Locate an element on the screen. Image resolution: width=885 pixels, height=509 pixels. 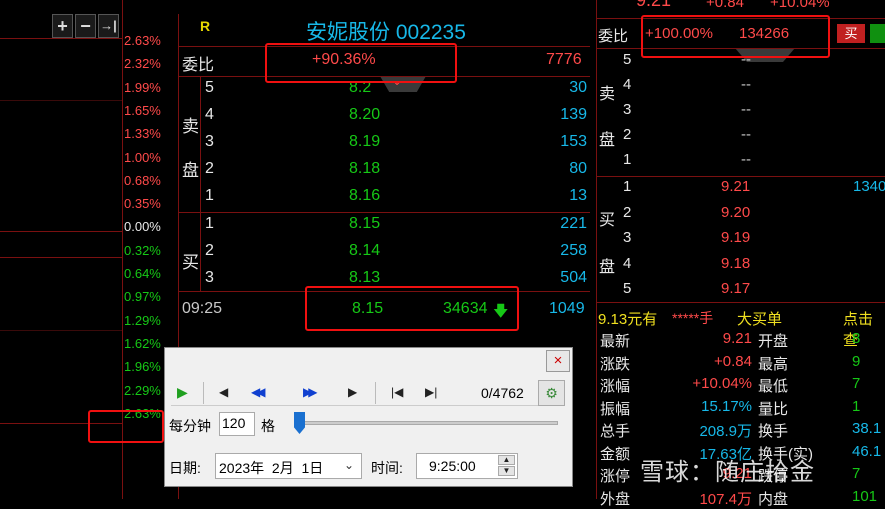
sell-price: 8.19 is located at coordinates (365, 141).